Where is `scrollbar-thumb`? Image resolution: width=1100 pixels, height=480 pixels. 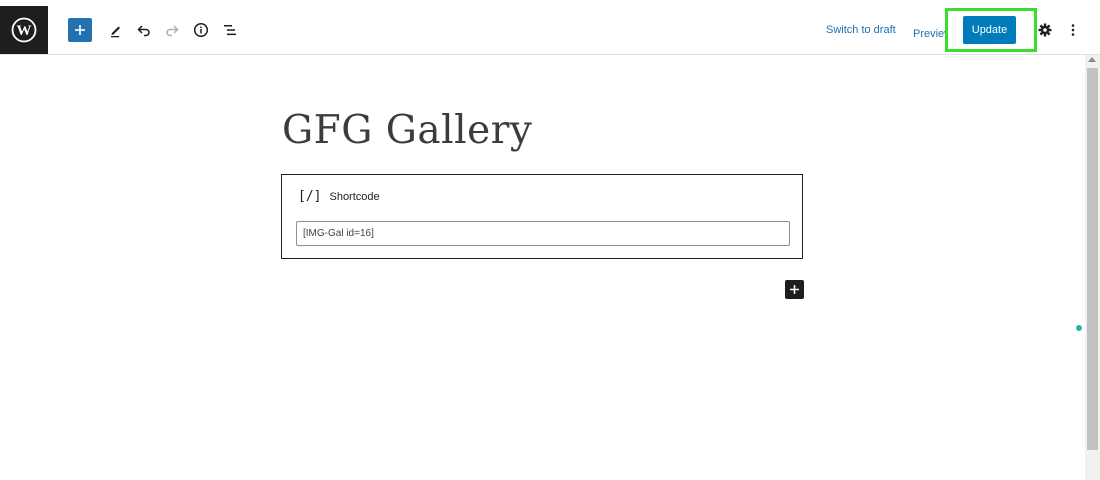
scrollbar-thumb is located at coordinates (1092, 259).